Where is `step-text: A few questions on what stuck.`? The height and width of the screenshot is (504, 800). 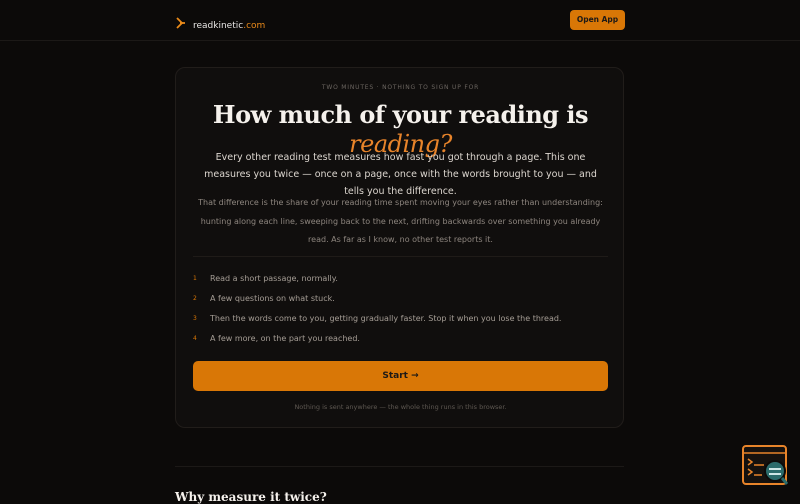 step-text: A few questions on what stuck. is located at coordinates (272, 298).